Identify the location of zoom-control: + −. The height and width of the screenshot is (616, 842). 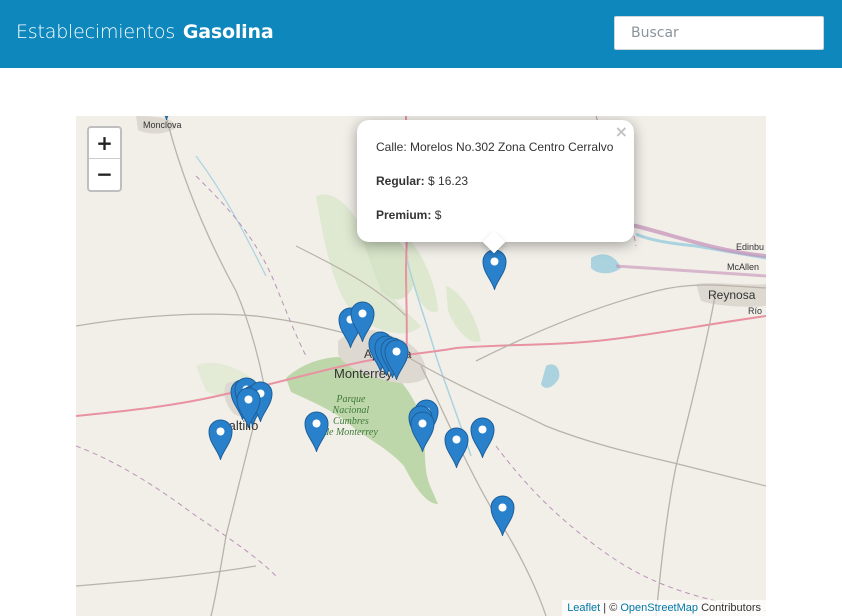
(104, 159).